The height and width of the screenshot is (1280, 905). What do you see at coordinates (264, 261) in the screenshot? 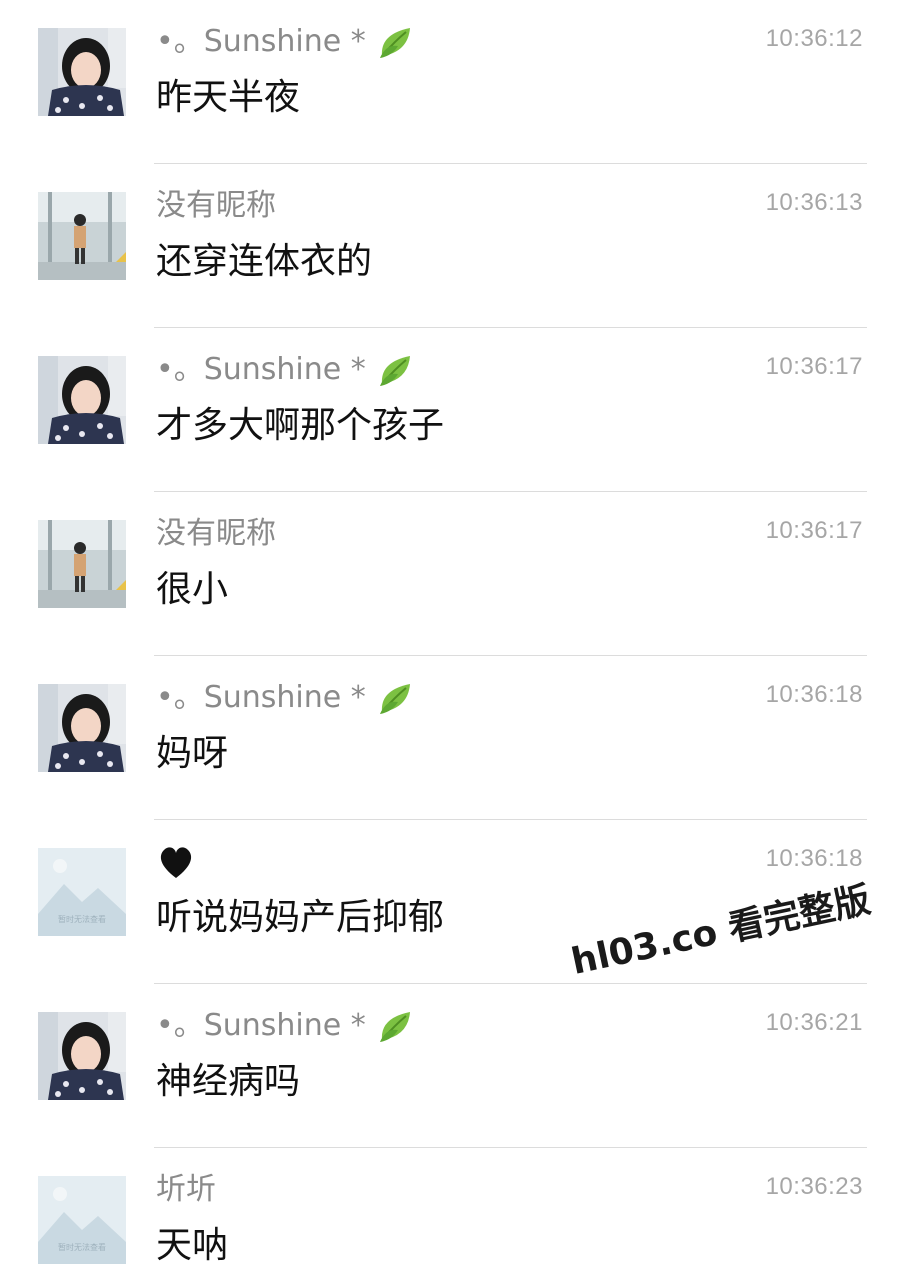
I see `message-text: 还穿连体衣的` at bounding box center [264, 261].